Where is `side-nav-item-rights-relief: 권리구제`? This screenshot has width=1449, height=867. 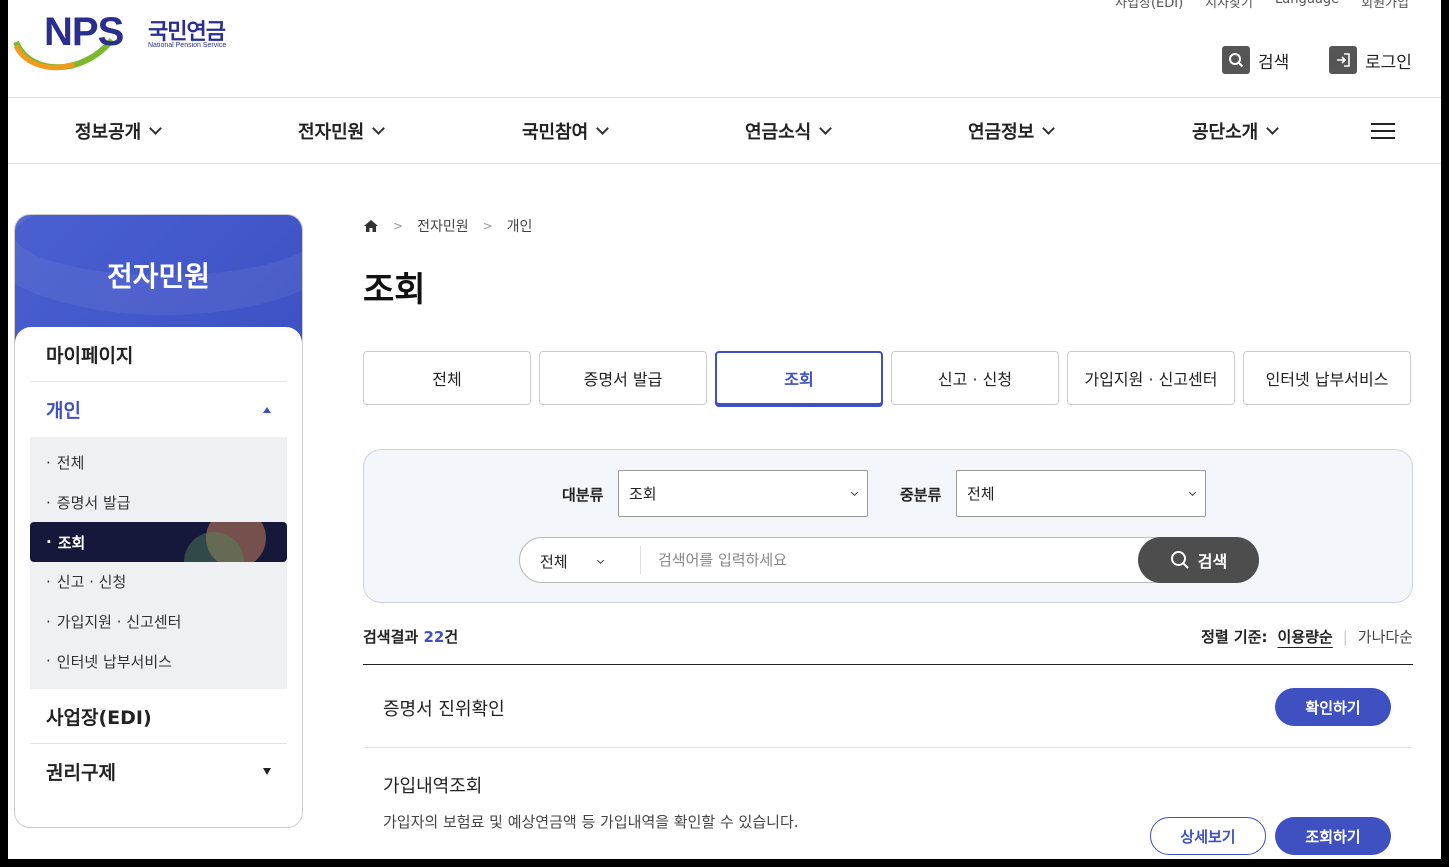 side-nav-item-rights-relief: 권리구제 is located at coordinates (158, 771).